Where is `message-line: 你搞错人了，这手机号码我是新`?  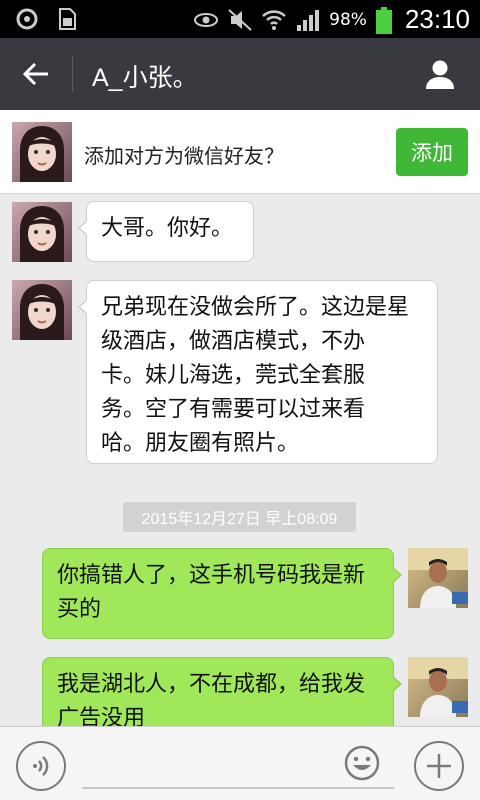 message-line: 你搞错人了，这手机号码我是新 is located at coordinates (211, 575).